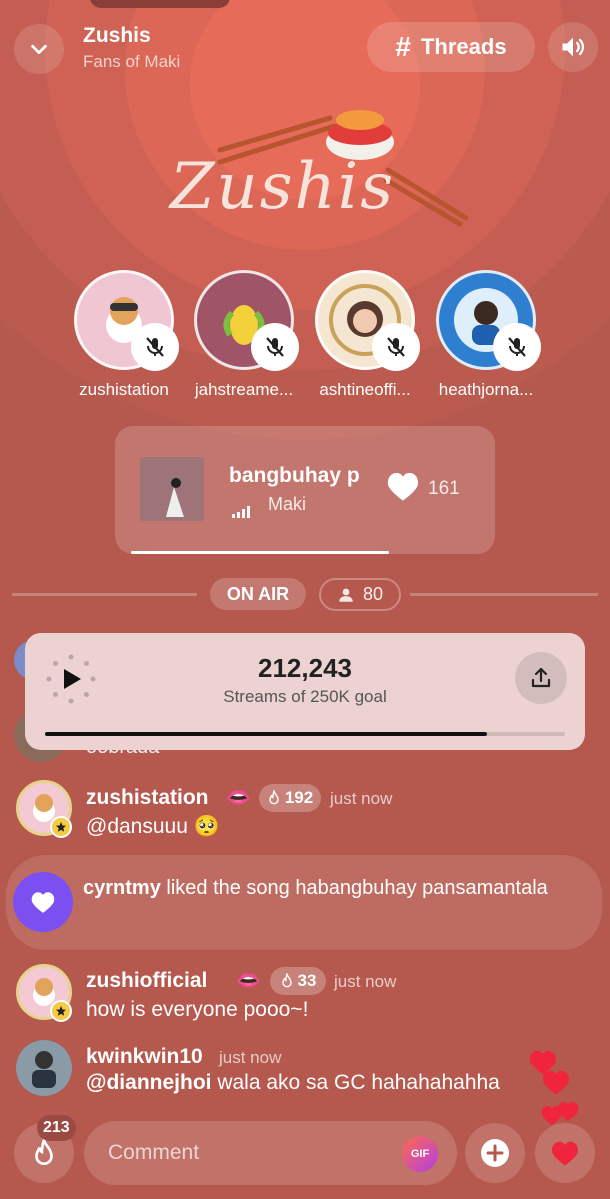 This screenshot has height=1199, width=610. I want to click on chat-username: zushiofficial, so click(146, 981).